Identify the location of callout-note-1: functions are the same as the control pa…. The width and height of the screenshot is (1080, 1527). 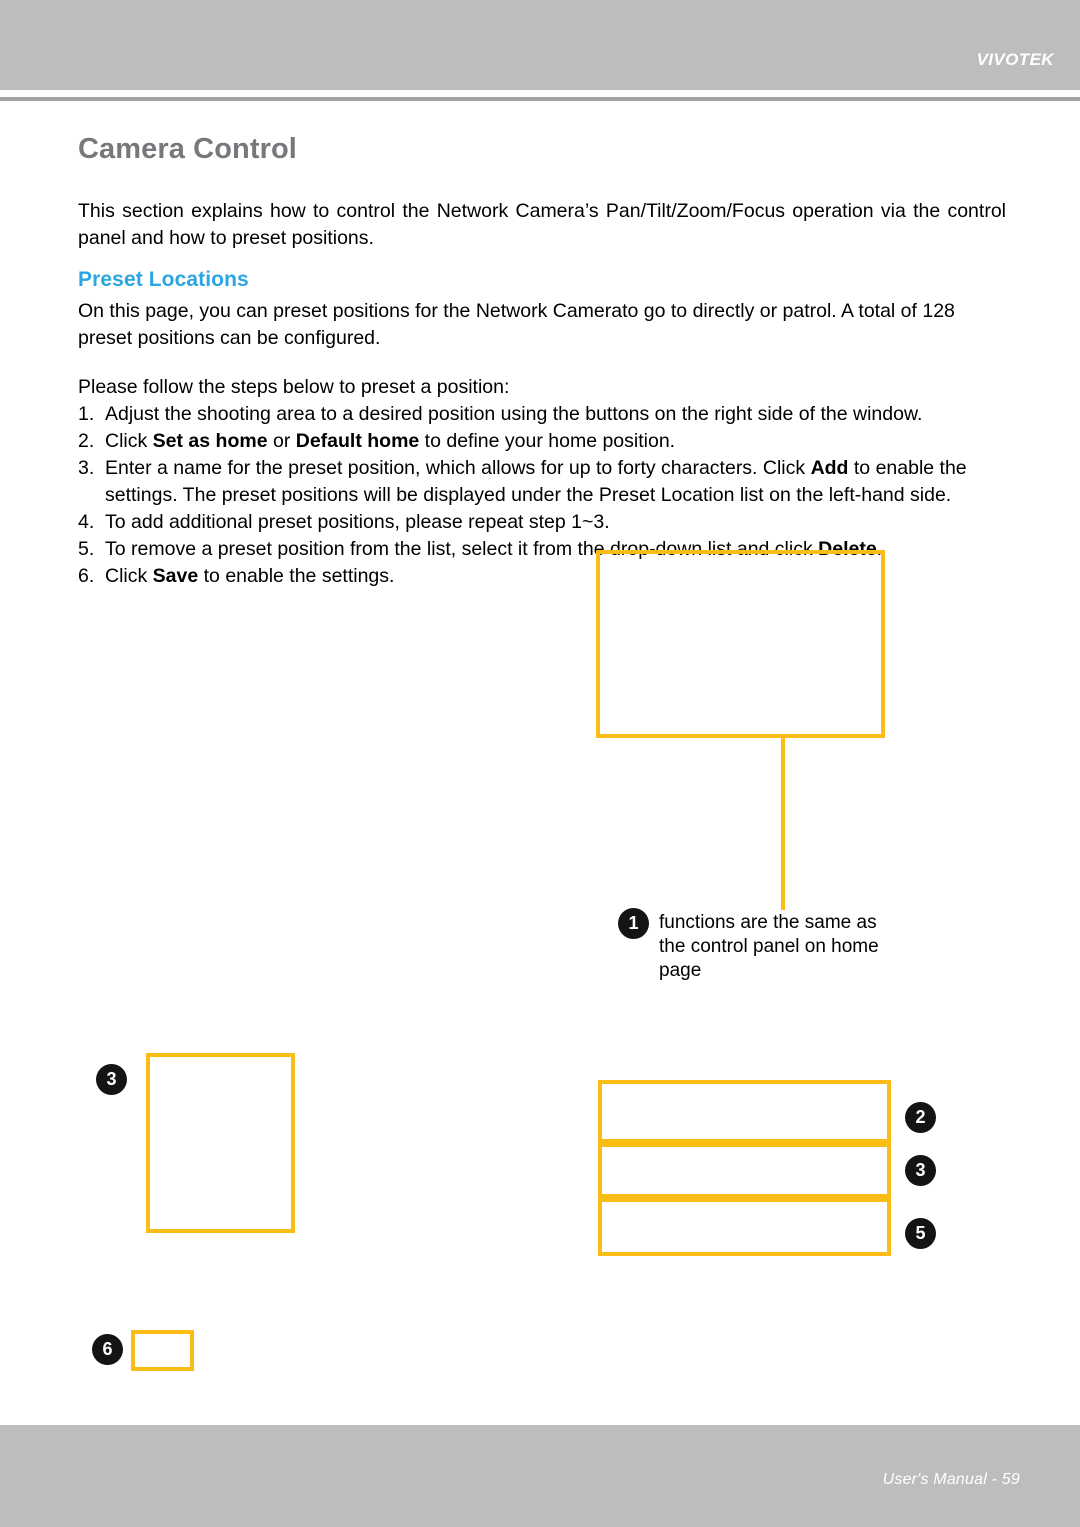
(769, 946).